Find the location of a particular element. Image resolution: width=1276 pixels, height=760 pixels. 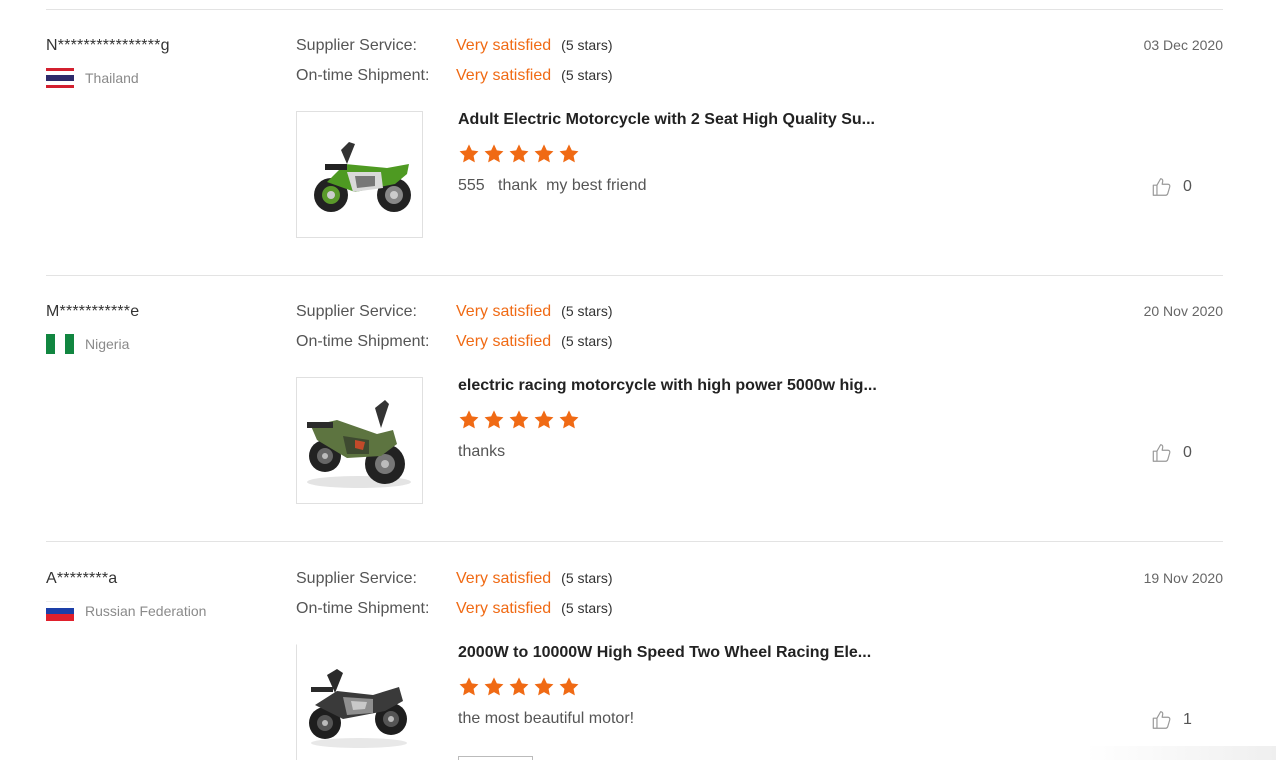

review-text: thanks is located at coordinates (482, 451).